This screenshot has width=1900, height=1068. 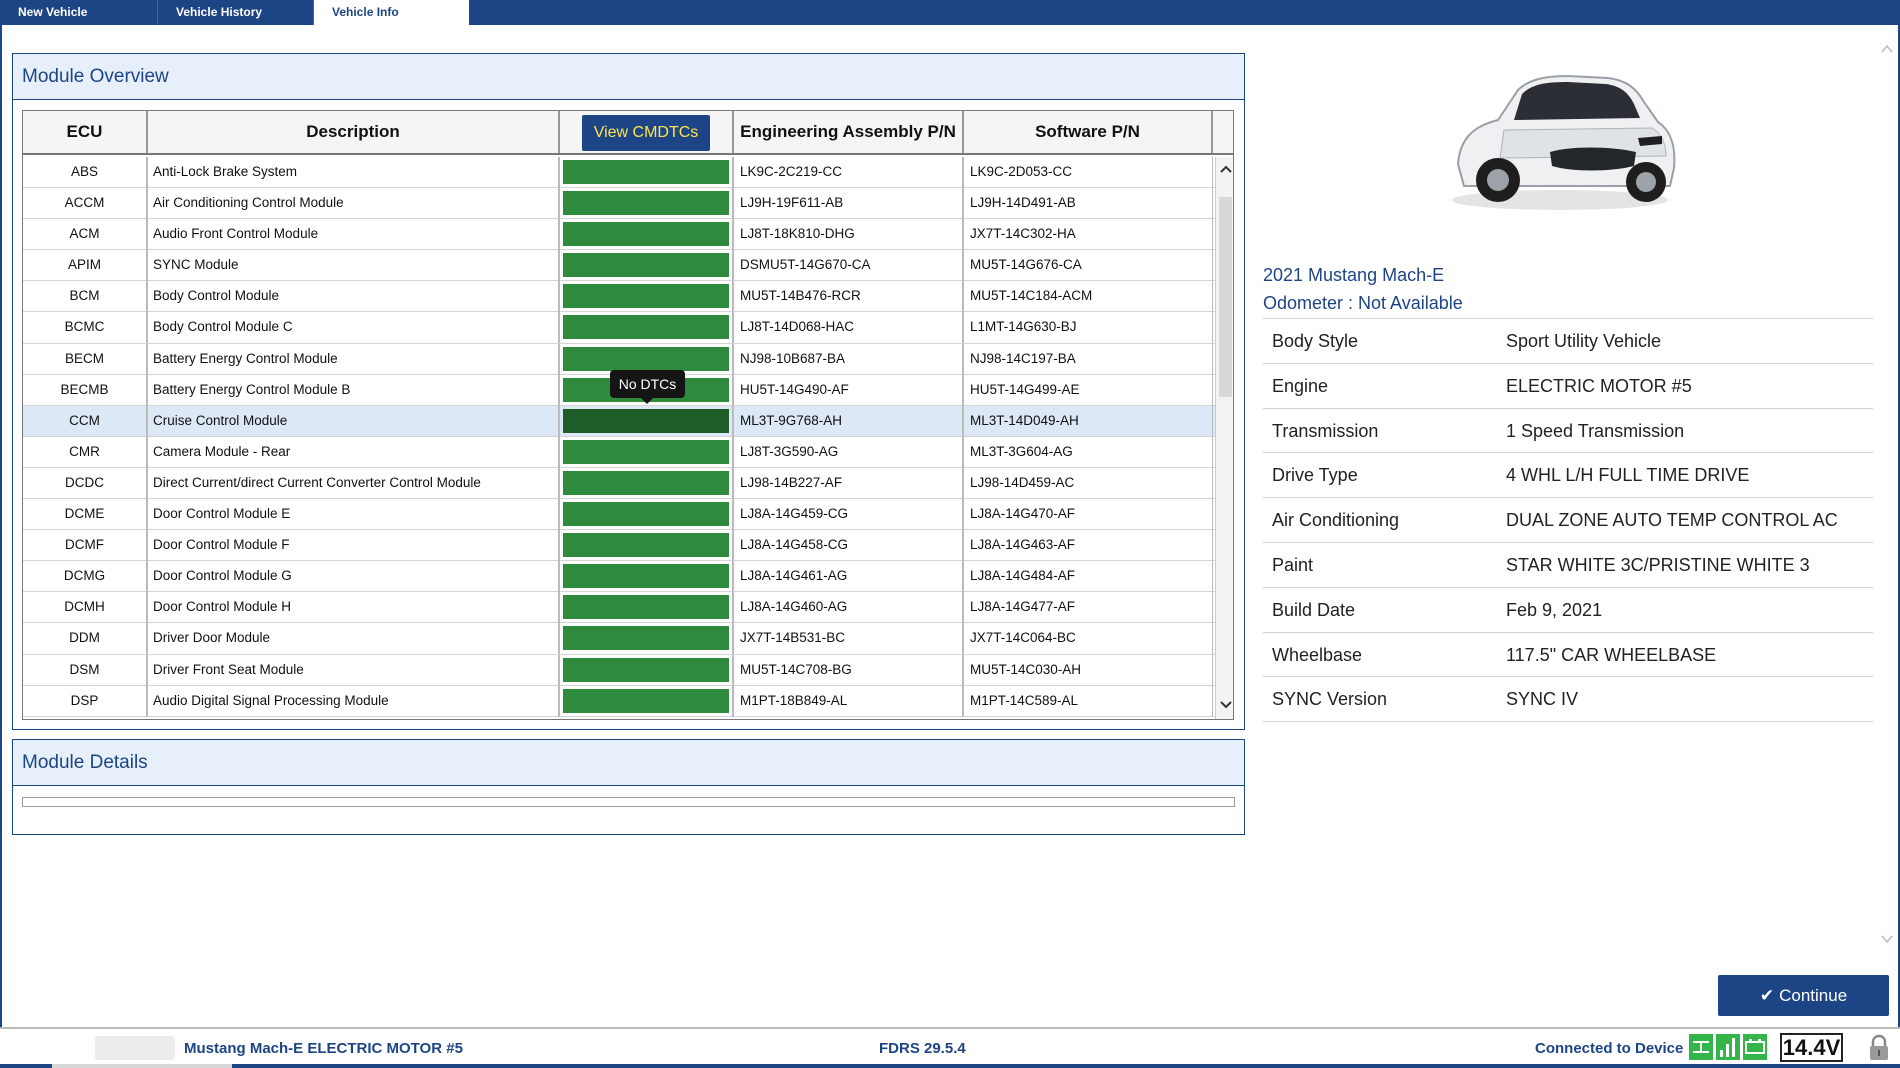 I want to click on cell-description: Camera Module - Rear, so click(x=354, y=452).